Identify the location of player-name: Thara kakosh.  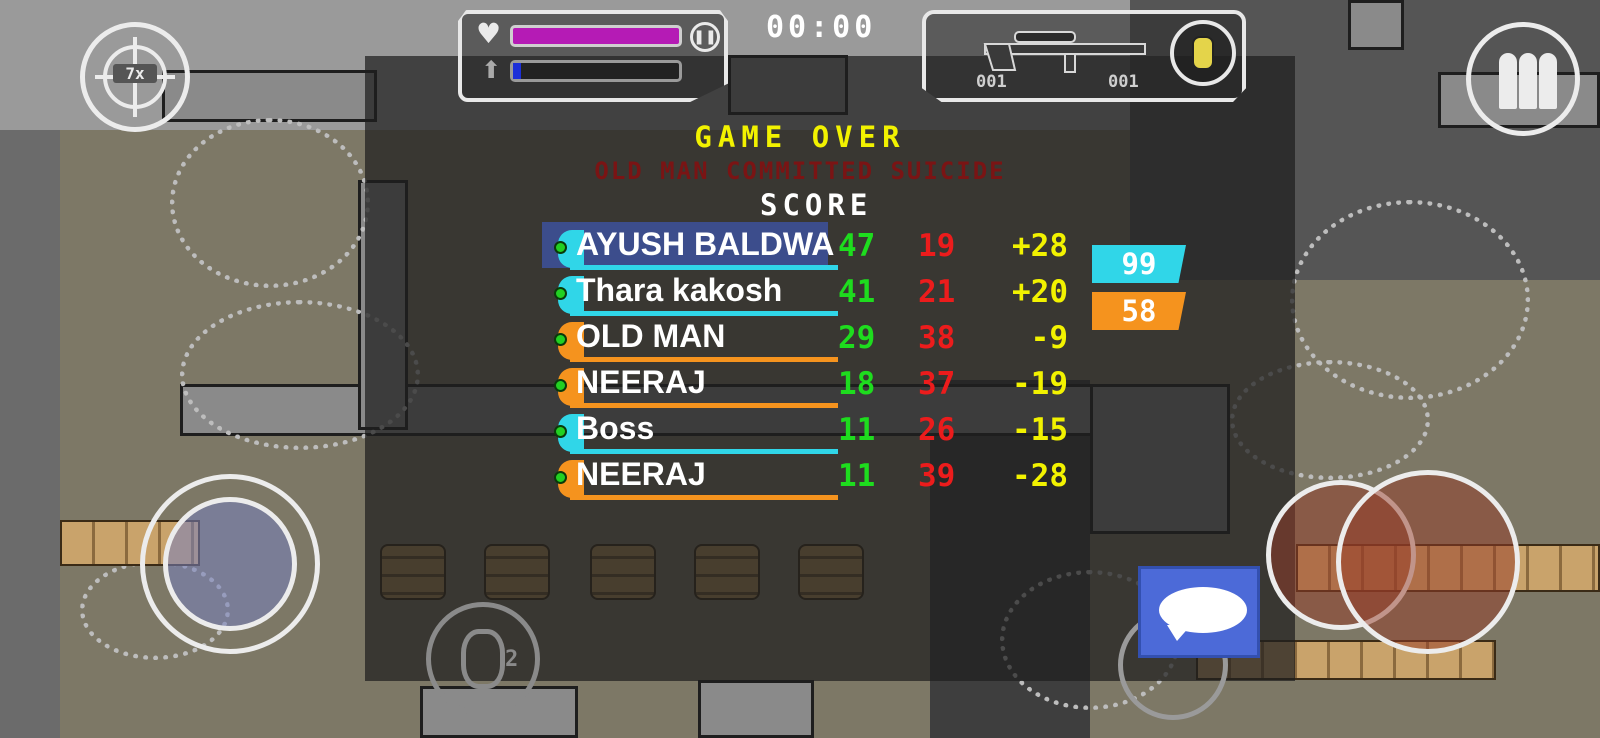
(679, 290).